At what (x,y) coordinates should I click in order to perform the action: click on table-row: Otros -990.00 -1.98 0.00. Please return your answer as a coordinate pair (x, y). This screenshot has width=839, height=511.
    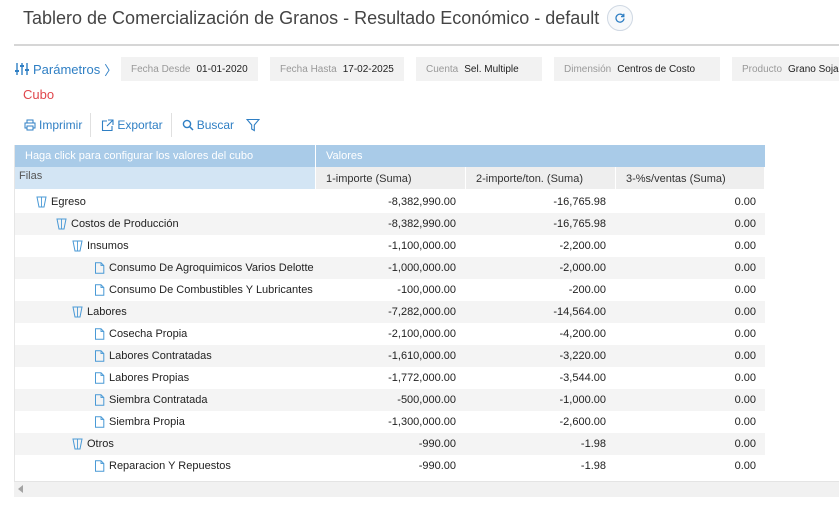
    Looking at the image, I should click on (390, 444).